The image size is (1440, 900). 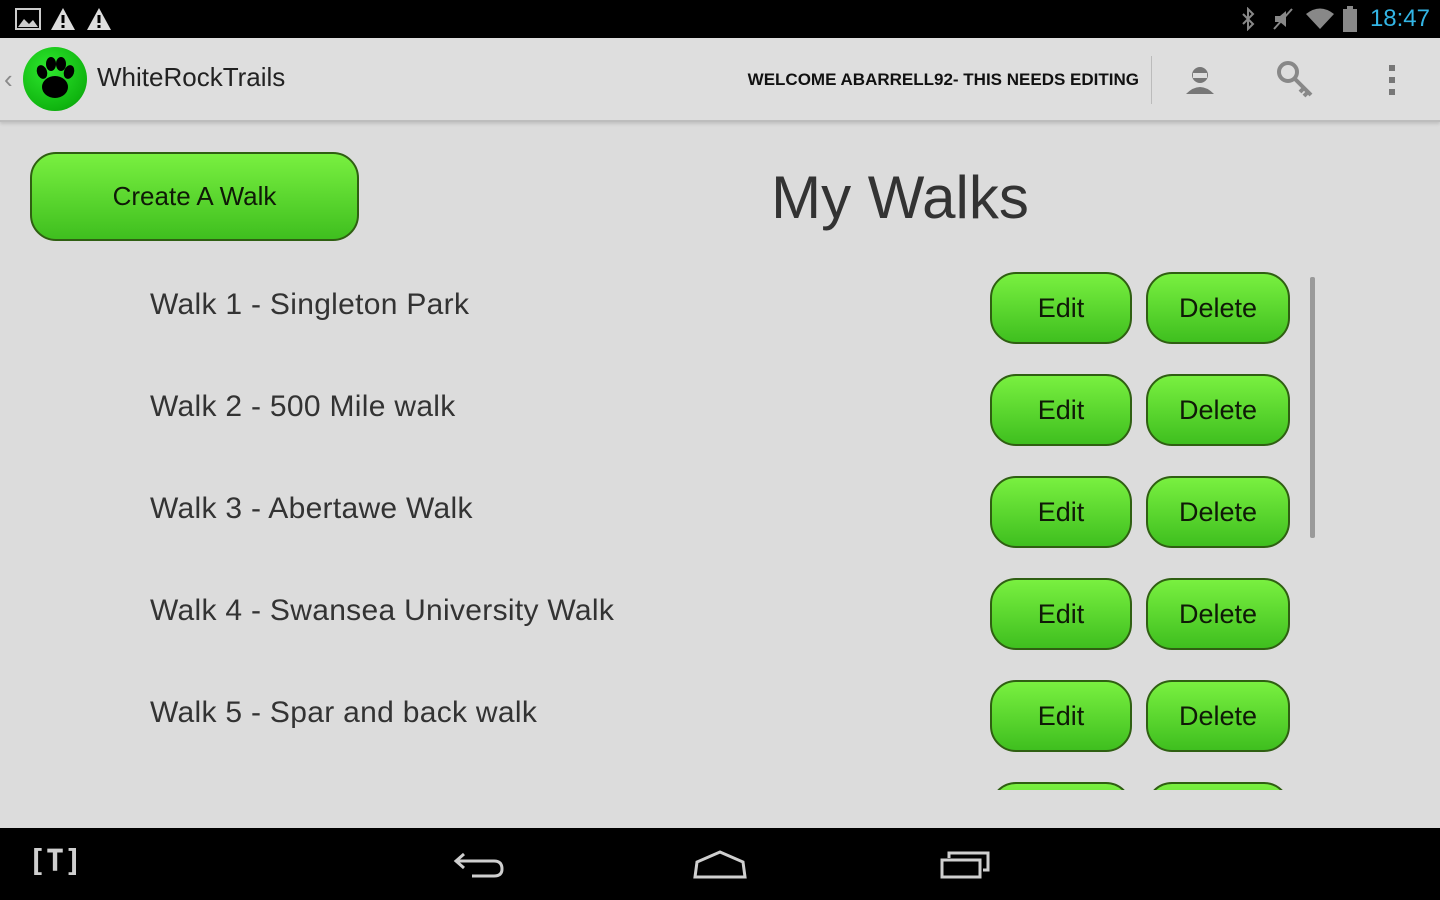 What do you see at coordinates (1320, 19) in the screenshot?
I see `wifi-icon` at bounding box center [1320, 19].